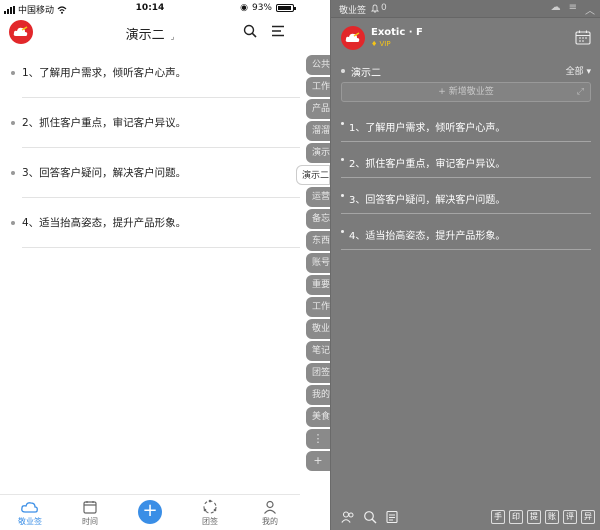 This screenshot has width=600, height=530. What do you see at coordinates (318, 219) in the screenshot?
I see `category-tag: 备忘` at bounding box center [318, 219].